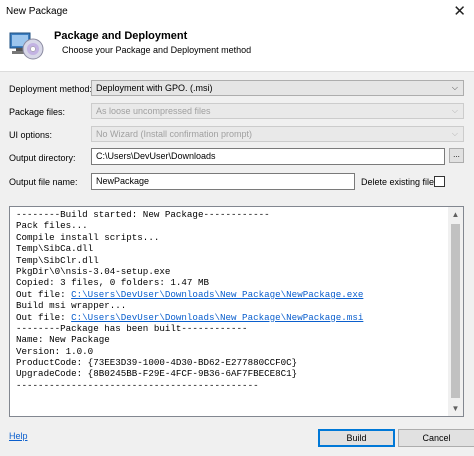  Describe the element at coordinates (26, 46) in the screenshot. I see `installer-cd-icon` at that location.